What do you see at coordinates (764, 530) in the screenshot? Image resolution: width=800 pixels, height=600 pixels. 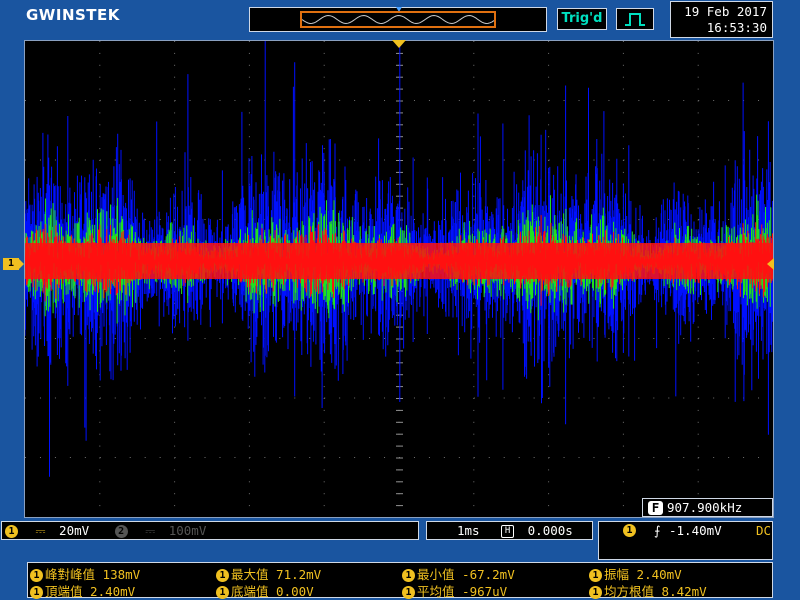 I see `trigger-coupling: DC` at bounding box center [764, 530].